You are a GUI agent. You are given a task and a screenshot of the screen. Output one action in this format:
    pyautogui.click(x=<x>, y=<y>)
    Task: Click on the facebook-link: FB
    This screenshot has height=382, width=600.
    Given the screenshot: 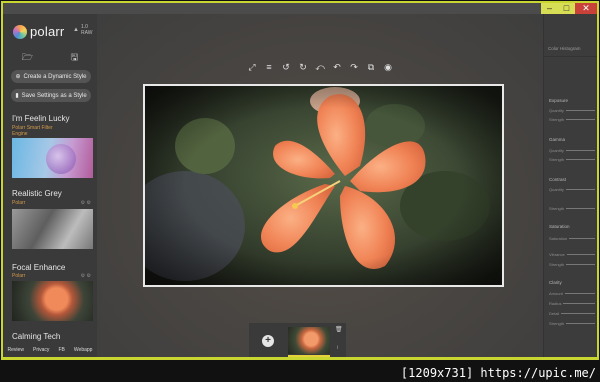 What is the action you would take?
    pyautogui.click(x=61, y=350)
    